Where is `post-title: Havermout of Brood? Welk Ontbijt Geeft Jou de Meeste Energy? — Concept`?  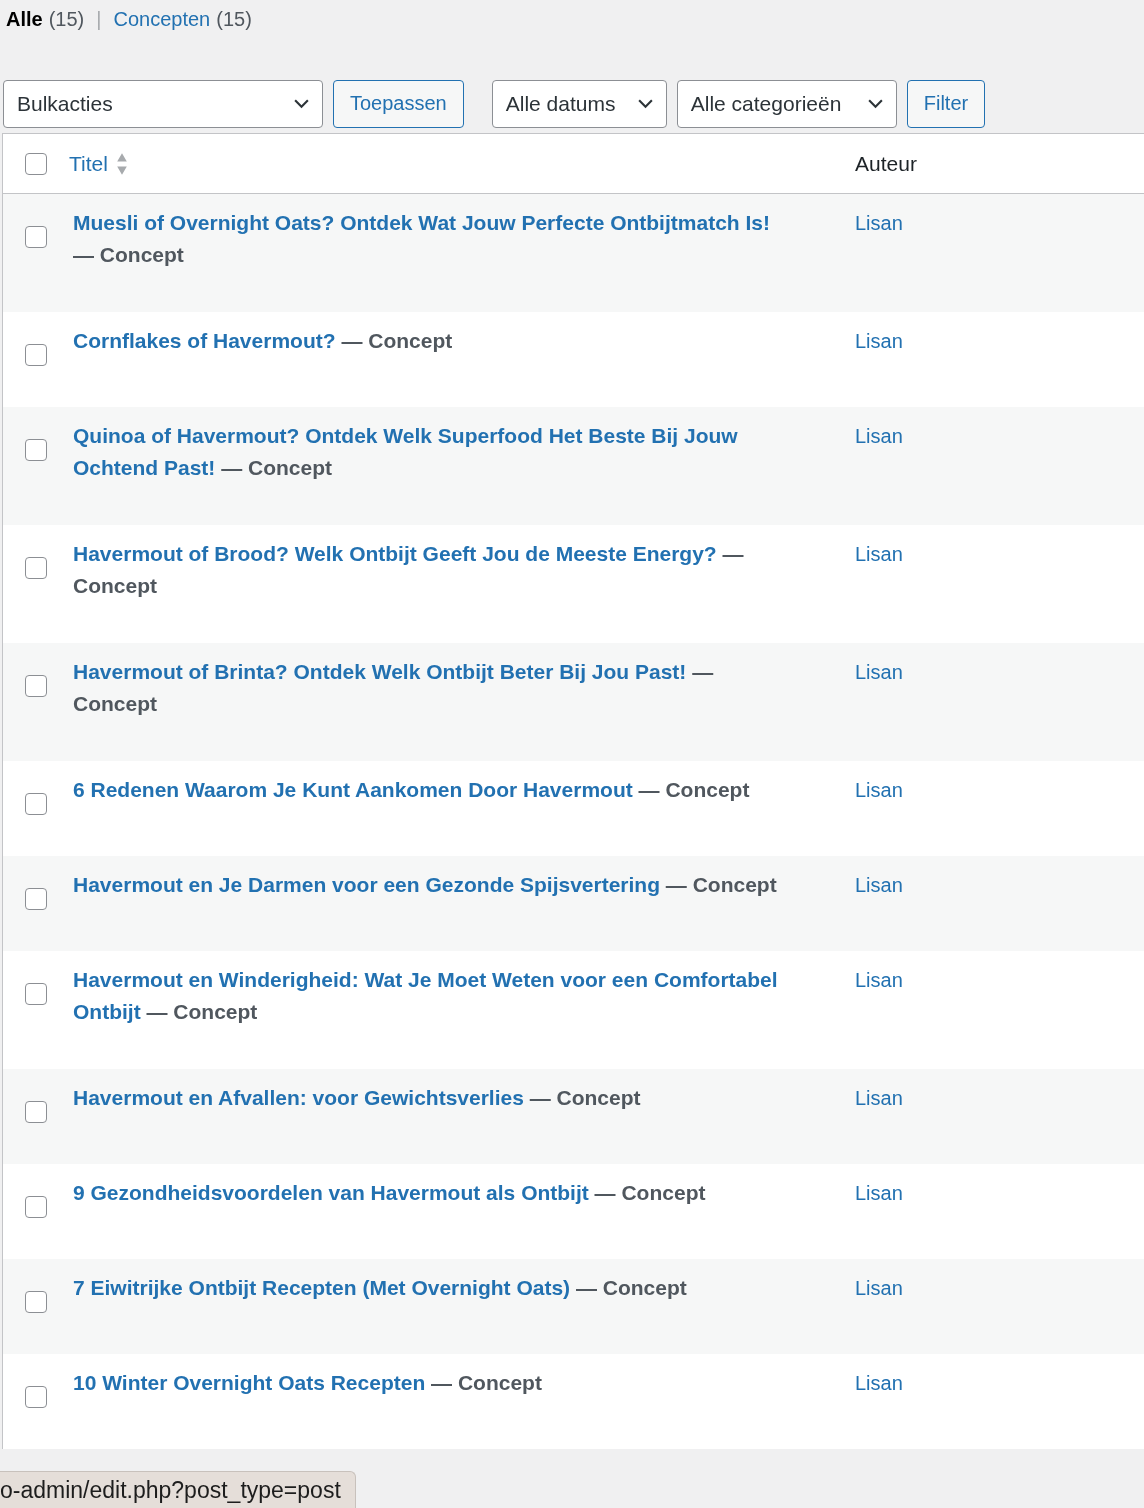
post-title: Havermout of Brood? Welk Ontbijt Geeft Jou de Meeste Energy? — Concept is located at coordinates (427, 570).